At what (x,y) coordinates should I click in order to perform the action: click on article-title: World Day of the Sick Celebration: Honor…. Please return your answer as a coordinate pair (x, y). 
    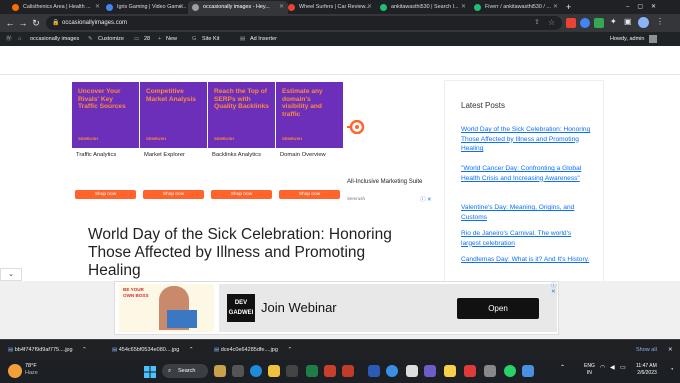
    Looking at the image, I should click on (253, 253).